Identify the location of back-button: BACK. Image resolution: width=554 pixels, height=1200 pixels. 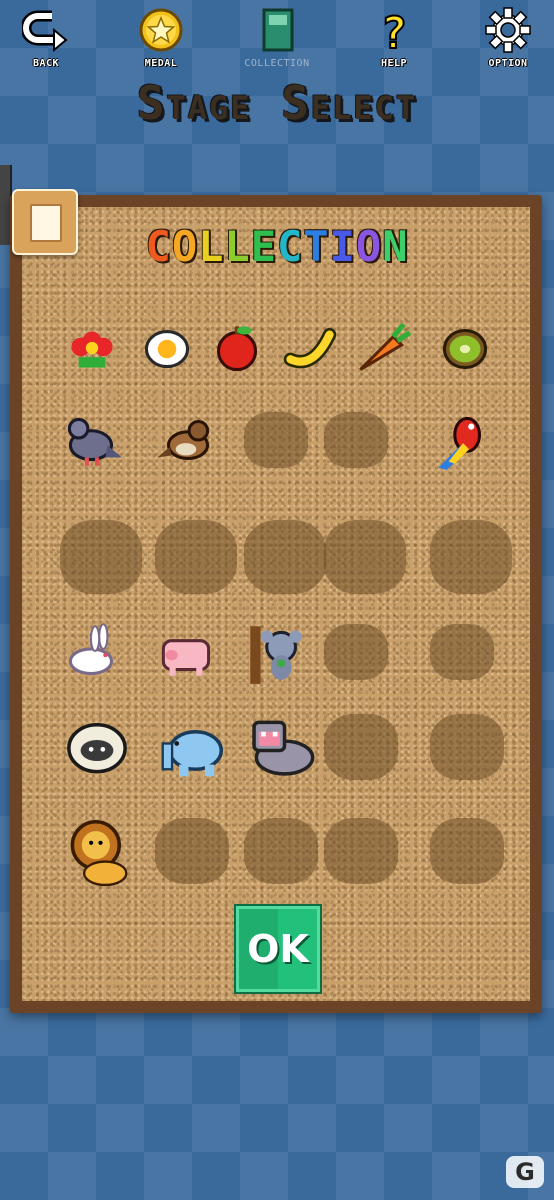
(46, 39).